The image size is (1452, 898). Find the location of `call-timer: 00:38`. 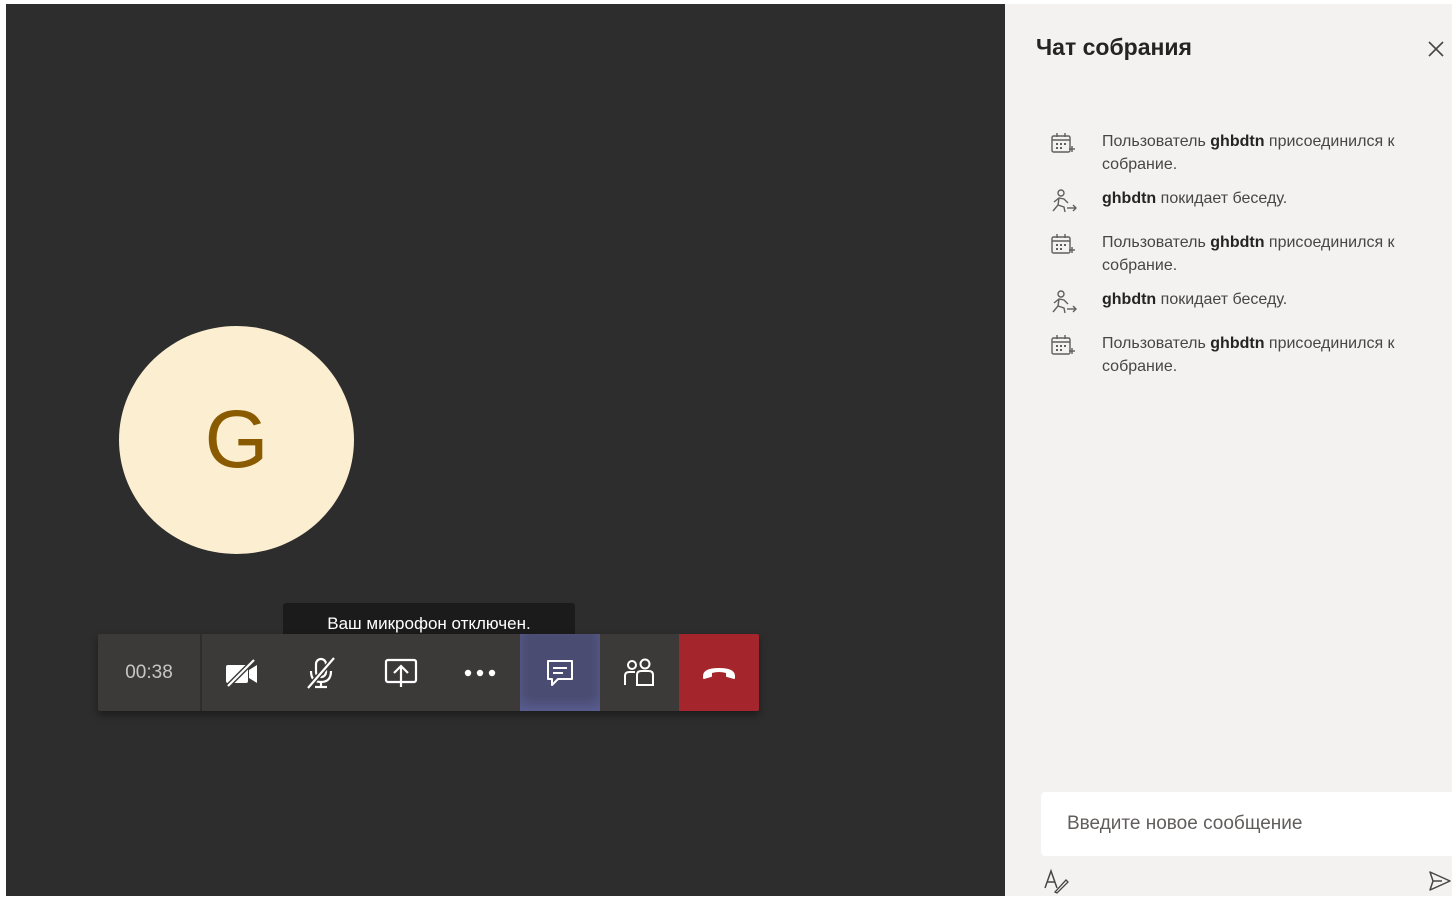

call-timer: 00:38 is located at coordinates (150, 672).